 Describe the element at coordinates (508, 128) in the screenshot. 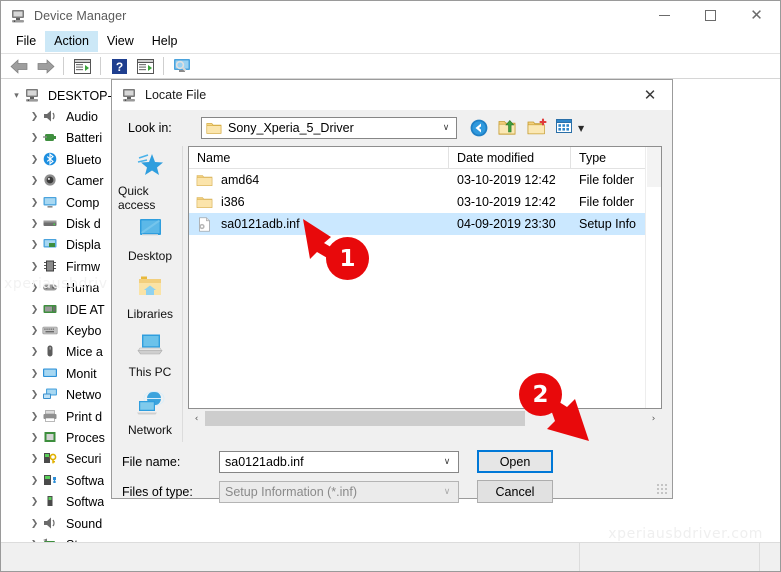

I see `up-one-level-icon` at that location.